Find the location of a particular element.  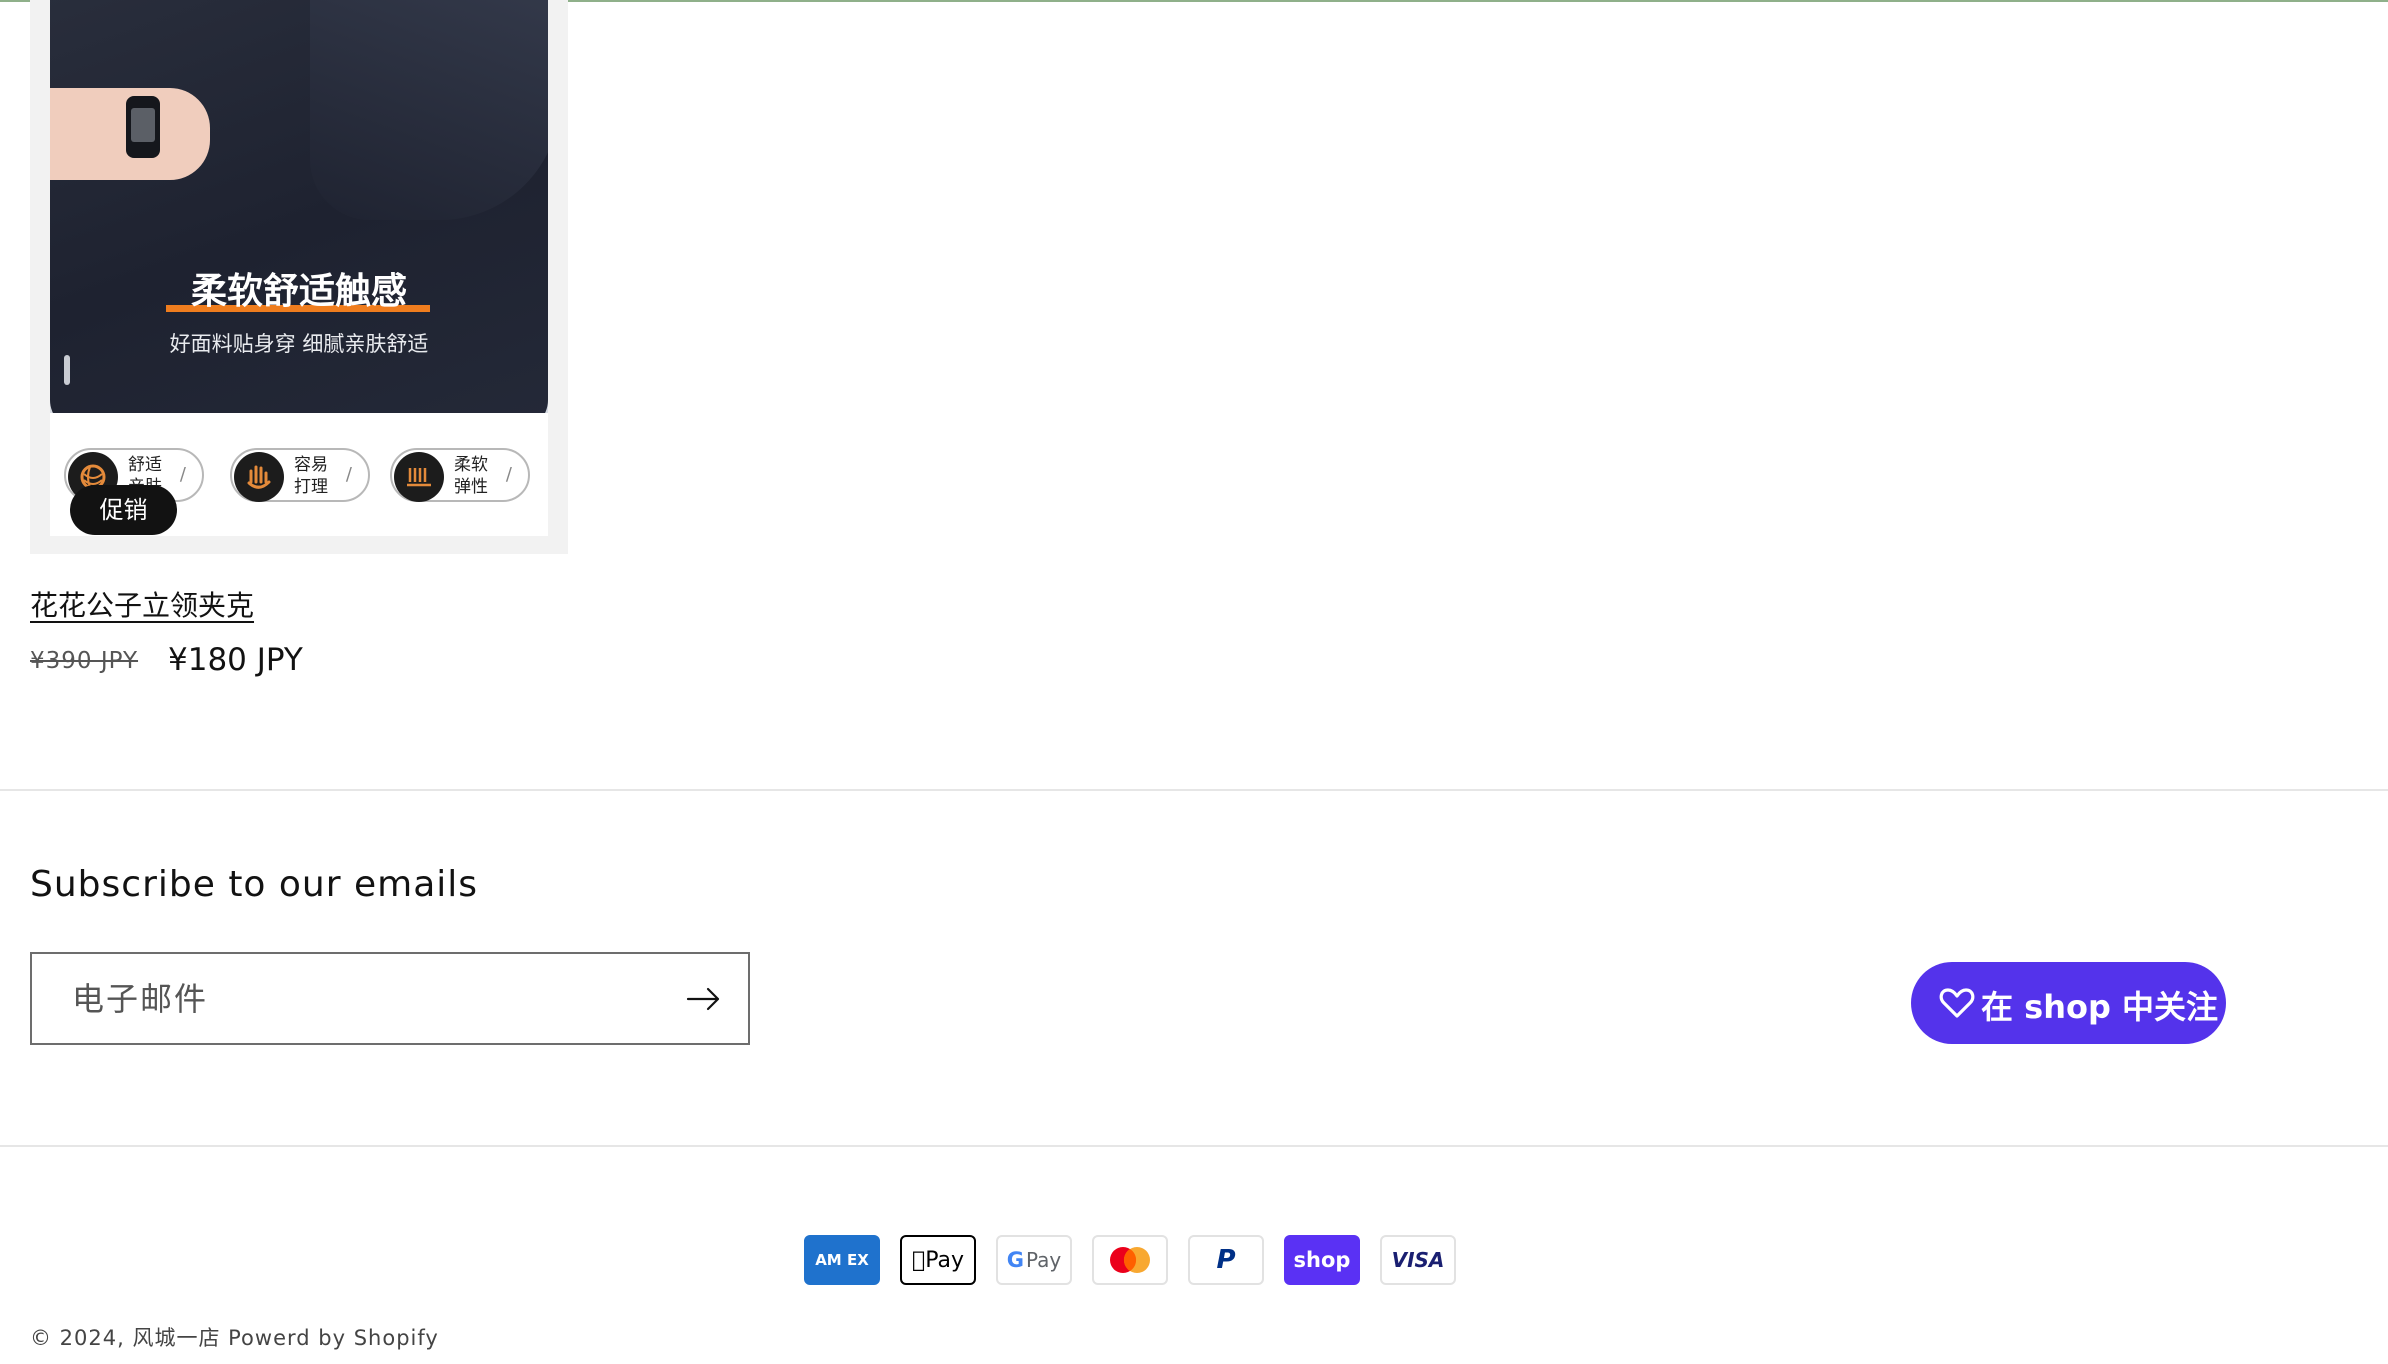

copyright-text: © 2024, 风城一店 Powerd by Shopify is located at coordinates (234, 1338).